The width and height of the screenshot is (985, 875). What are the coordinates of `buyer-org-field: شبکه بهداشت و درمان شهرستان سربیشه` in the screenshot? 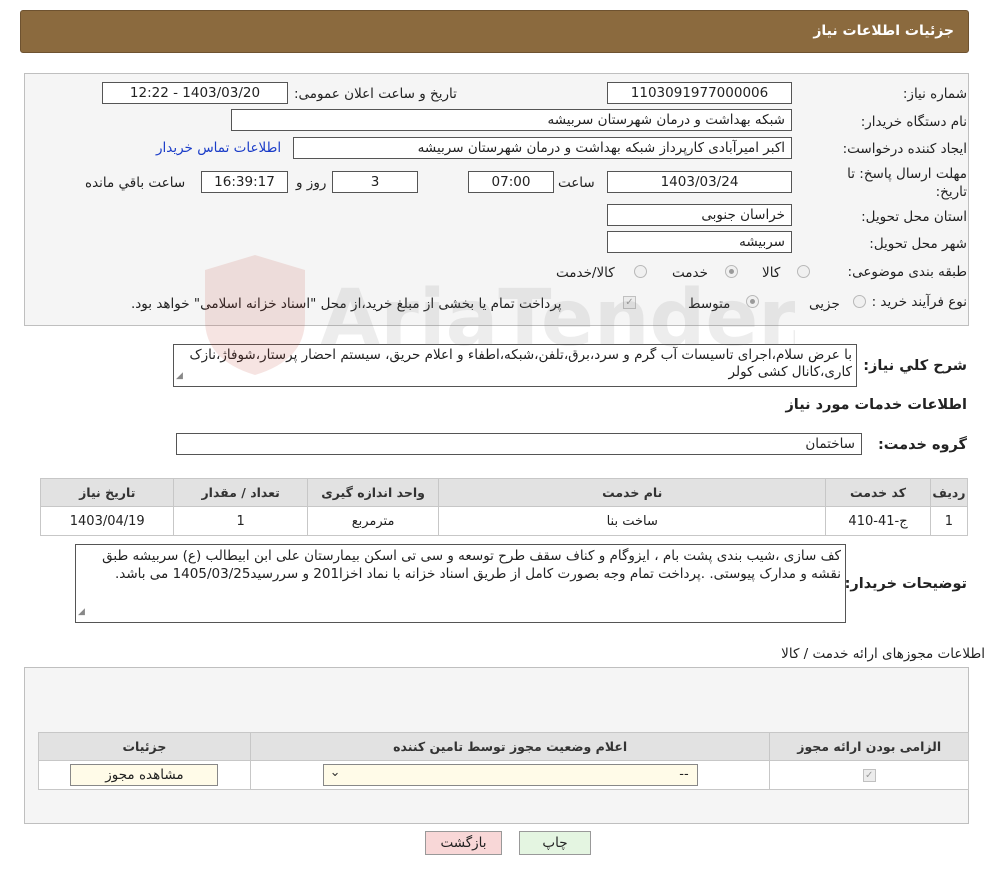 It's located at (511, 120).